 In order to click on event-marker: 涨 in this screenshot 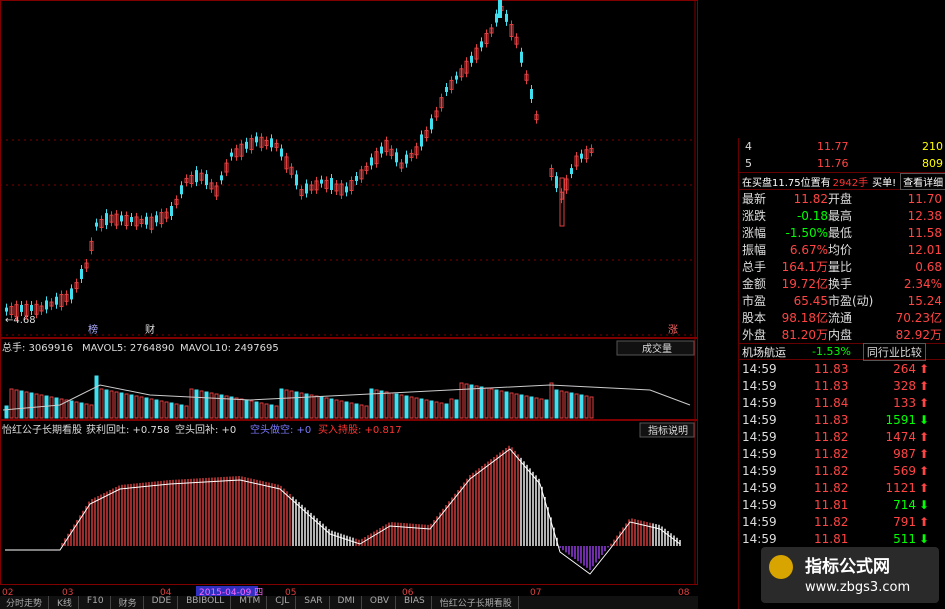, I will do `click(673, 330)`.